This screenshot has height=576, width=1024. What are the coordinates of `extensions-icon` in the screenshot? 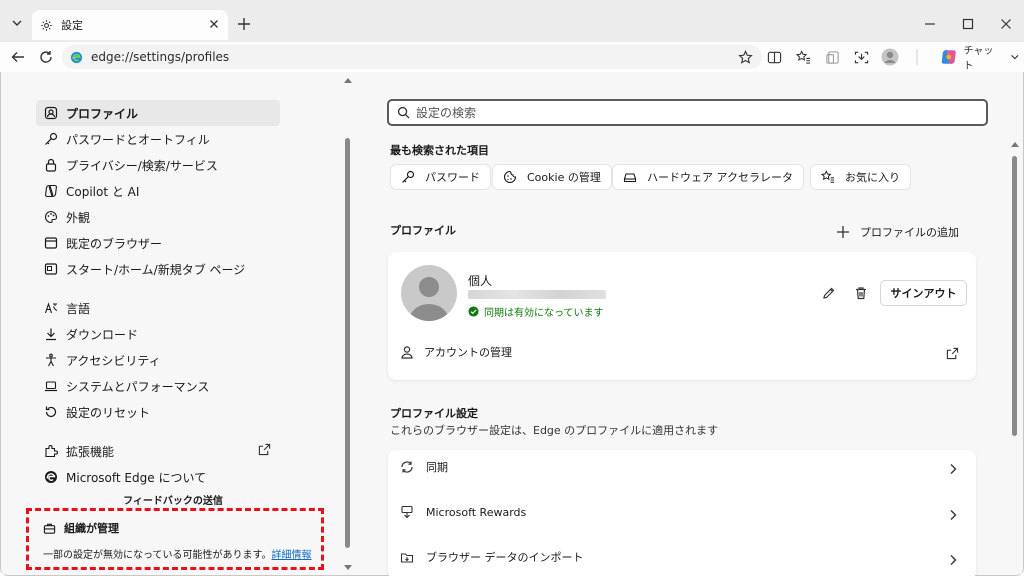 It's located at (51, 451).